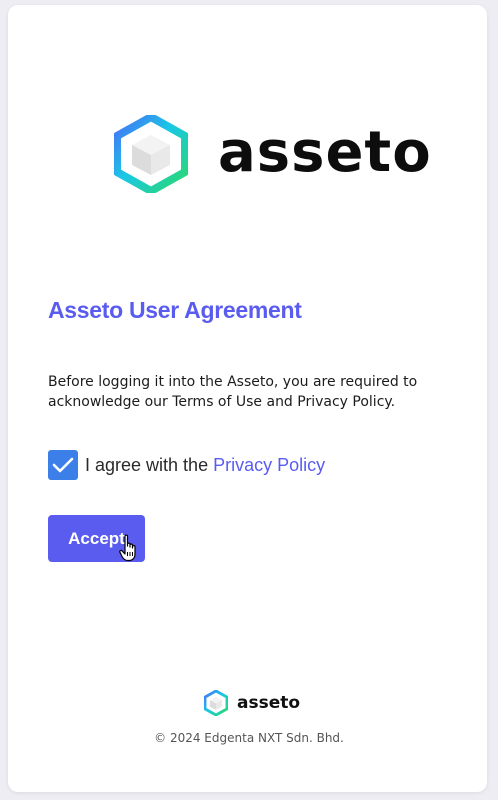  Describe the element at coordinates (325, 152) in the screenshot. I see `brand-wordmark: asseto` at that location.